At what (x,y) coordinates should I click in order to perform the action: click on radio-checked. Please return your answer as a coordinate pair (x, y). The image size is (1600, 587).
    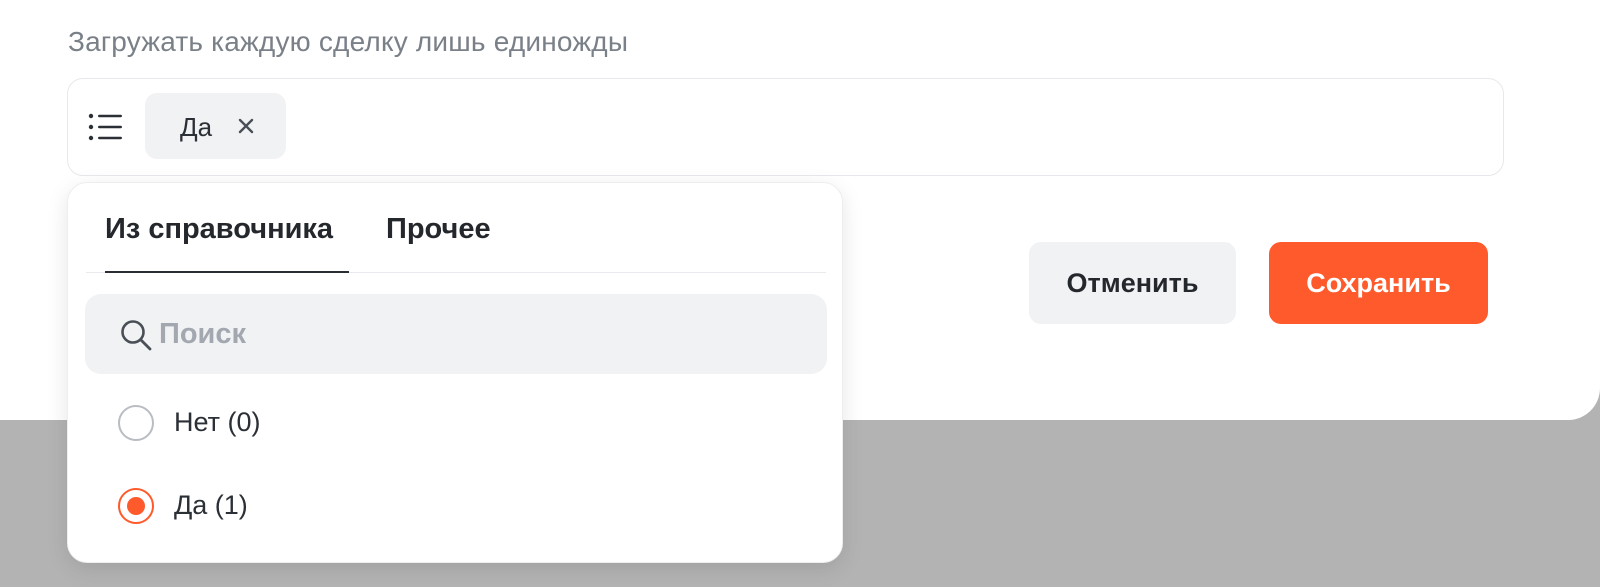
    Looking at the image, I should click on (136, 506).